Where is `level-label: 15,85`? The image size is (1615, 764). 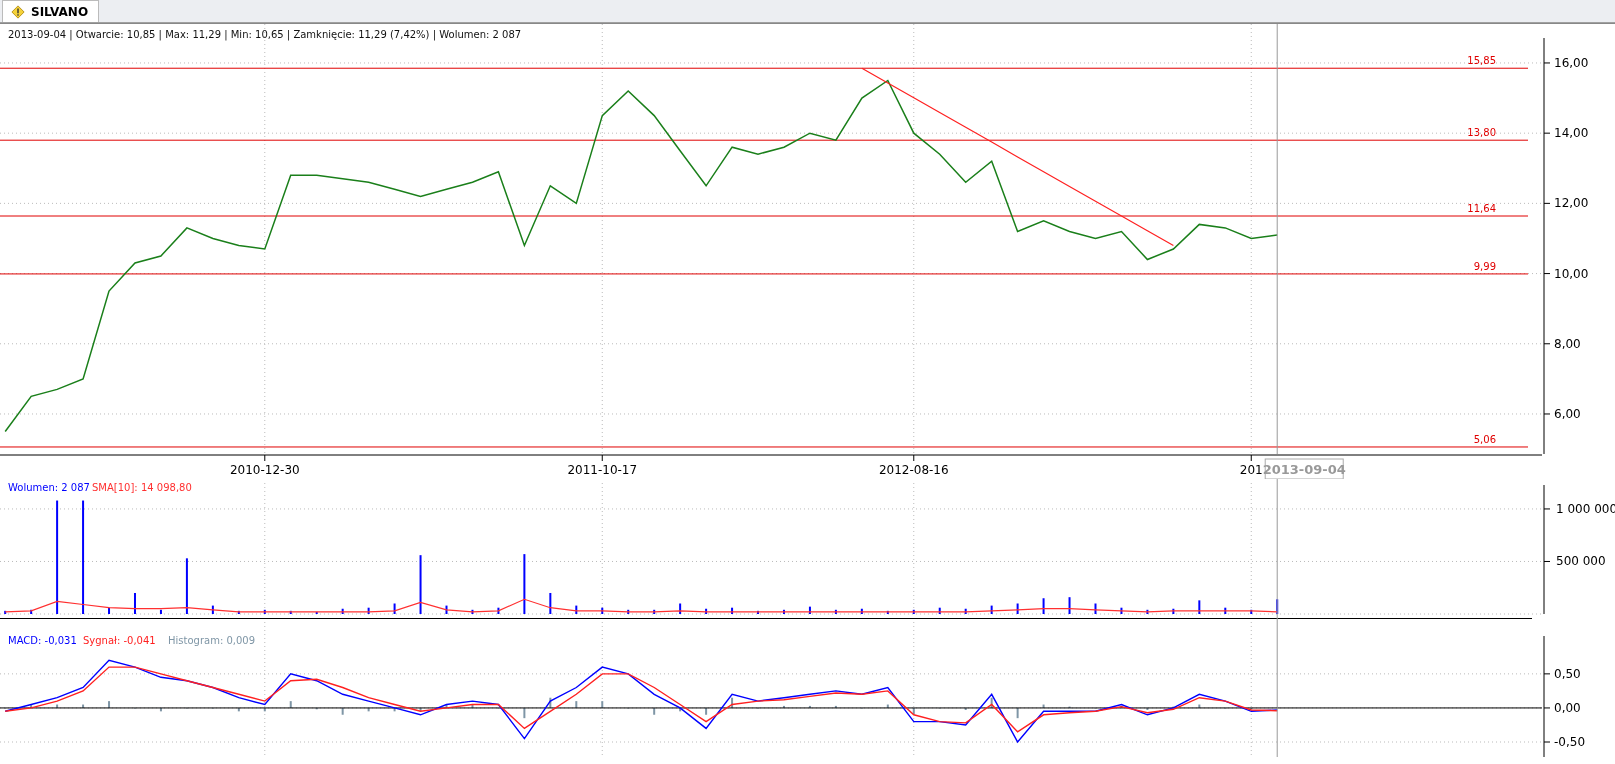 level-label: 15,85 is located at coordinates (1481, 61).